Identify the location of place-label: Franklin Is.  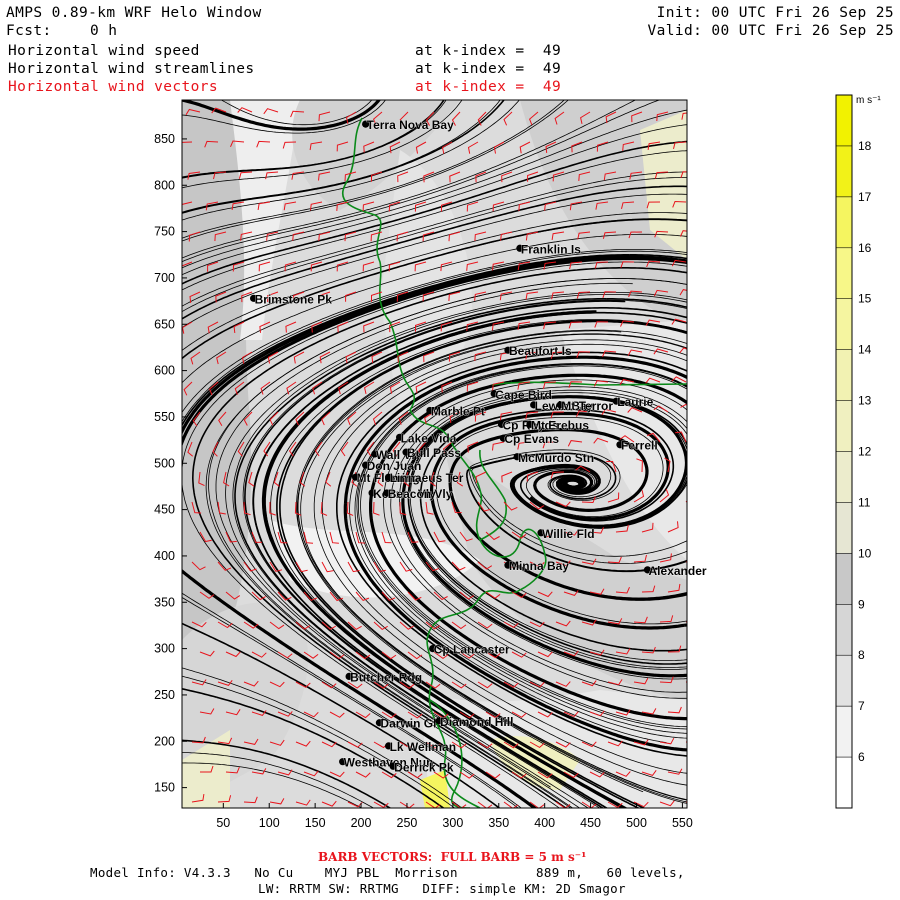
(551, 249).